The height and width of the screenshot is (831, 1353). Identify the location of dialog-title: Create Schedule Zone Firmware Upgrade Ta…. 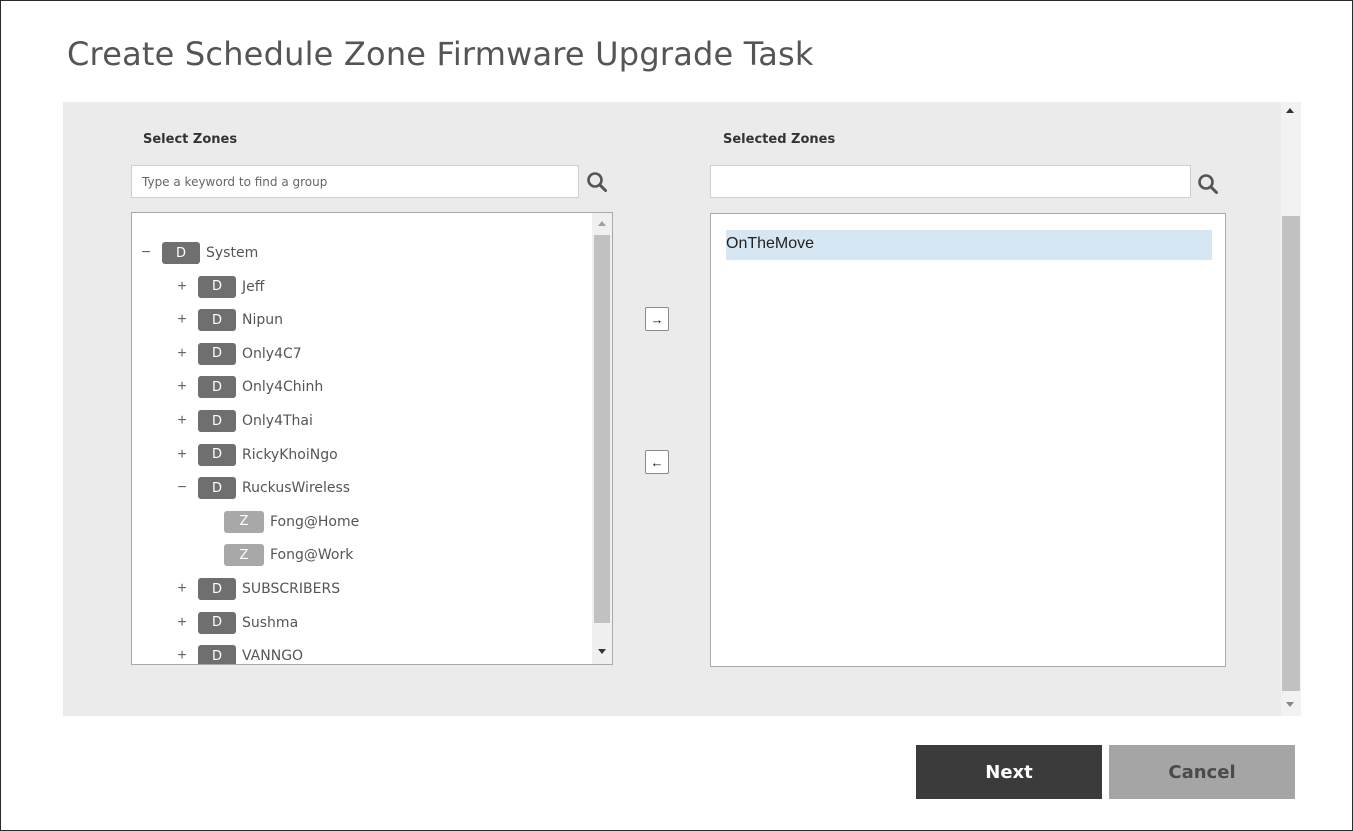
(440, 54).